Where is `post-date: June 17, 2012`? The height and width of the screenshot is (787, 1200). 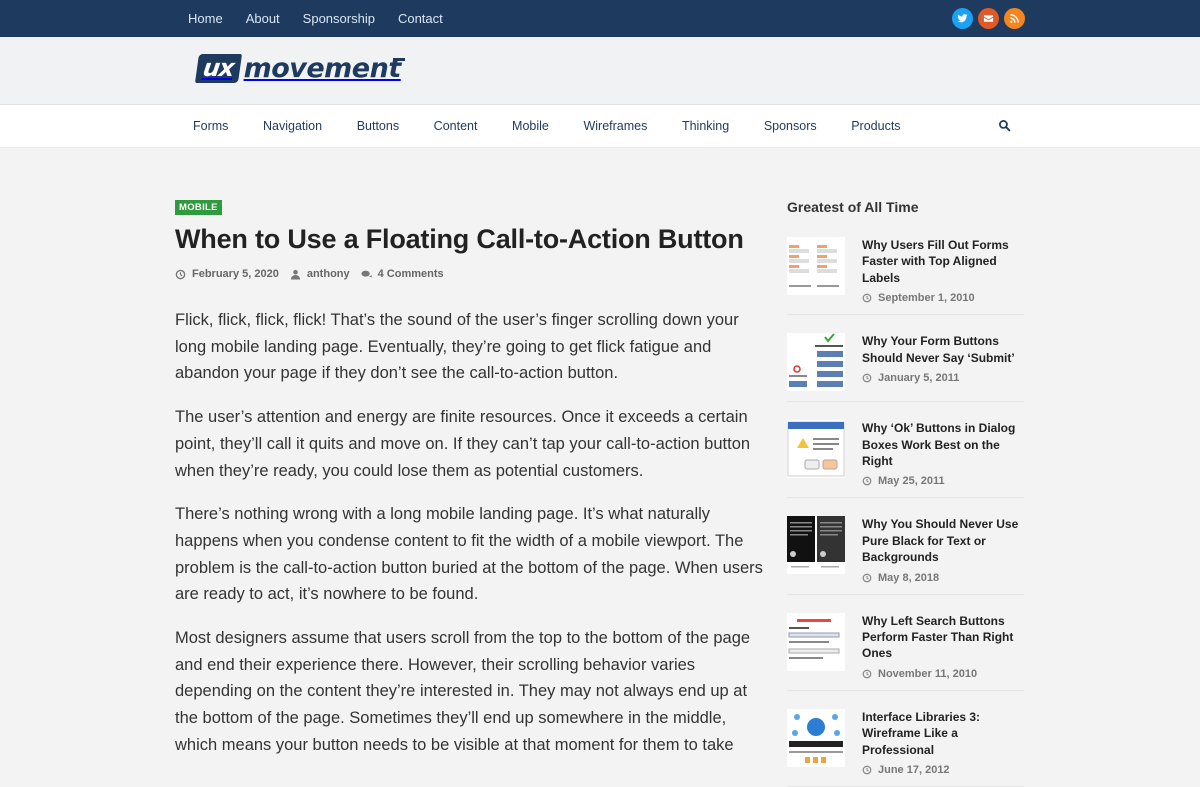
post-date: June 17, 2012 is located at coordinates (943, 770).